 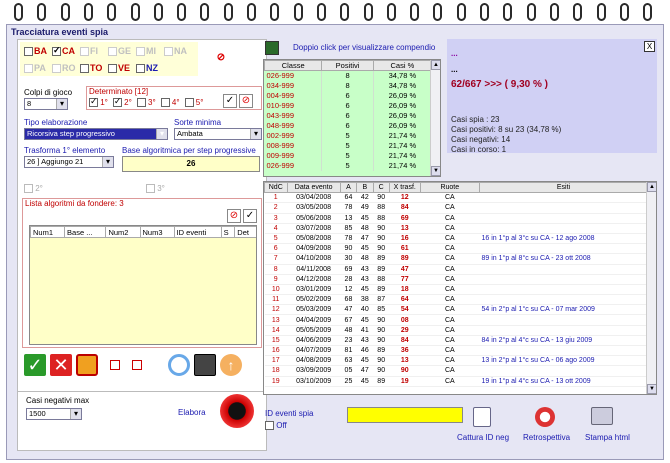 What do you see at coordinates (245, 232) in the screenshot?
I see `lista-column-header: Det` at bounding box center [245, 232].